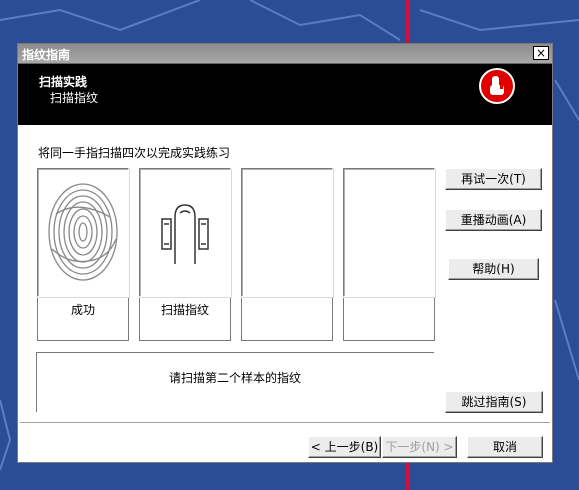 This screenshot has height=490, width=579. I want to click on window-title: 指纹指南, so click(46, 55).